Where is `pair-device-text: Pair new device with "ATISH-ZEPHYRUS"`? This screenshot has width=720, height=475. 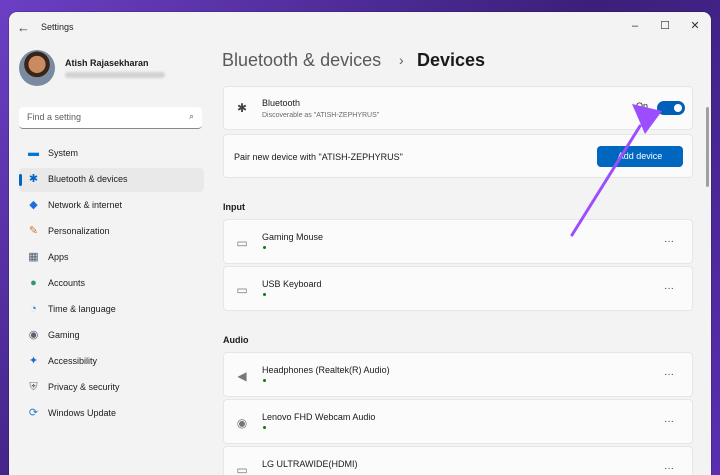 pair-device-text: Pair new device with "ATISH-ZEPHYRUS" is located at coordinates (318, 157).